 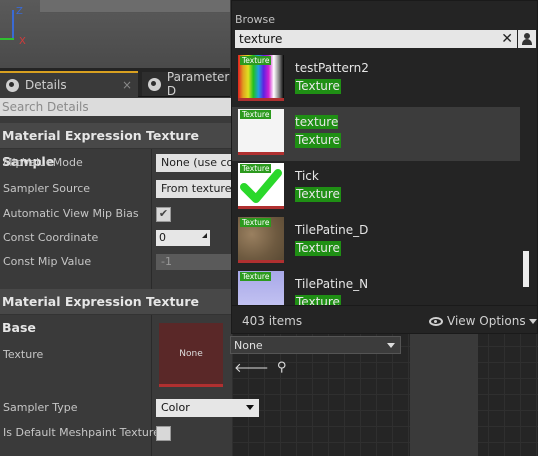 What do you see at coordinates (204, 235) in the screenshot?
I see `spin-arrow-icon` at bounding box center [204, 235].